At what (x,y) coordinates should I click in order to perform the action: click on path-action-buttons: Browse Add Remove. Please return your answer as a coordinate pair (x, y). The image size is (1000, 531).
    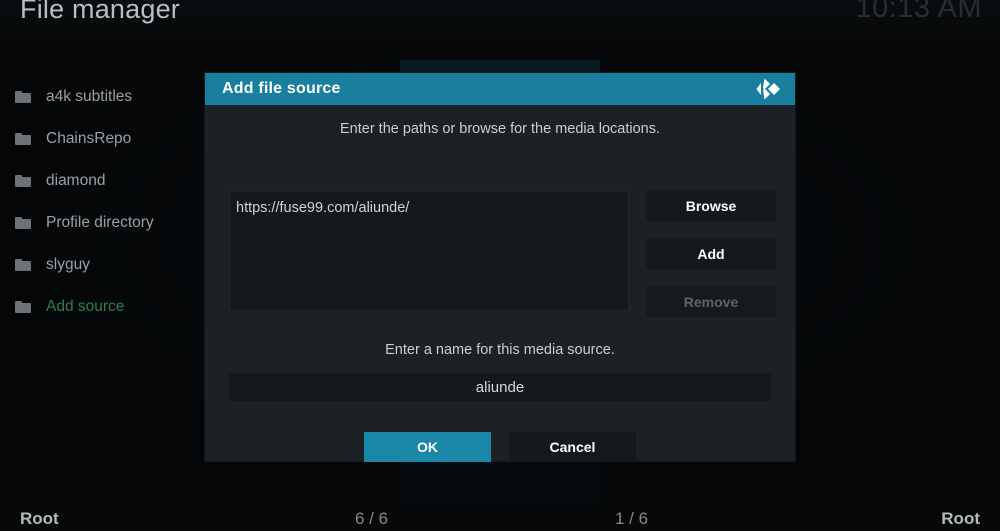
    Looking at the image, I should click on (711, 262).